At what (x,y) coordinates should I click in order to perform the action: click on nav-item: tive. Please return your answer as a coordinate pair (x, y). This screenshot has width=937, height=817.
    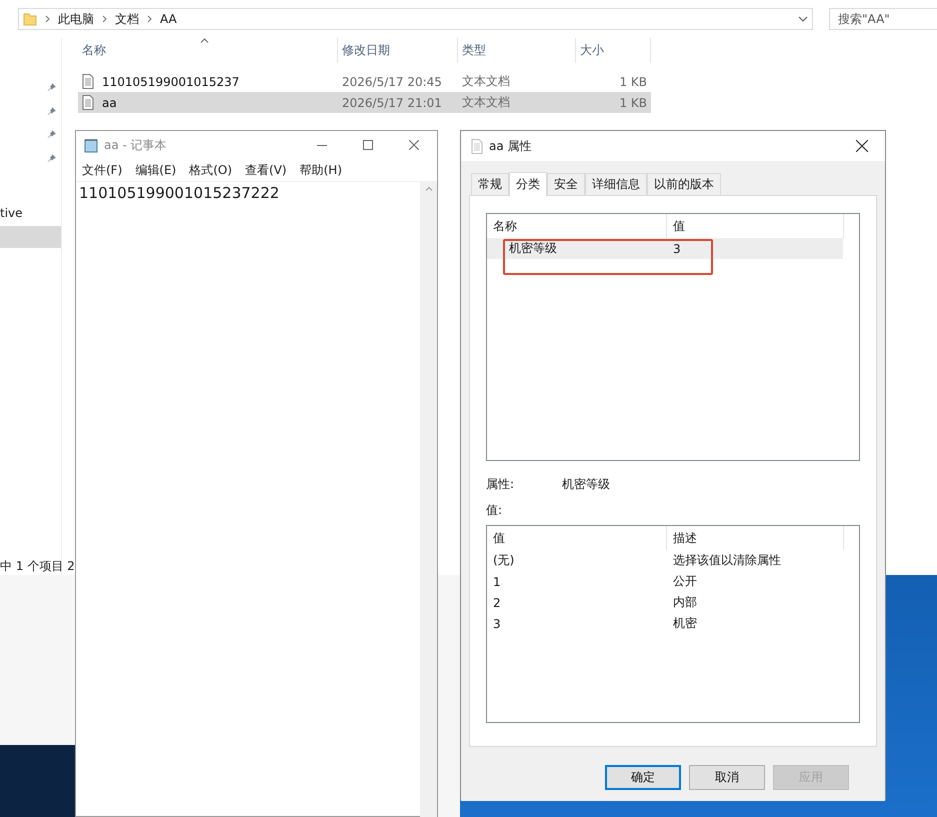
    Looking at the image, I should click on (30, 216).